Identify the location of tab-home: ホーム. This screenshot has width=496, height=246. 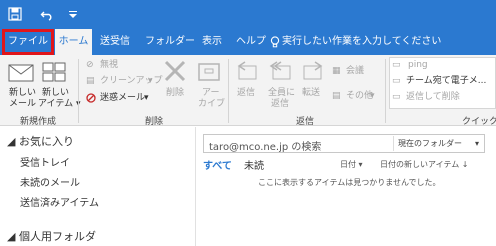
(73, 42).